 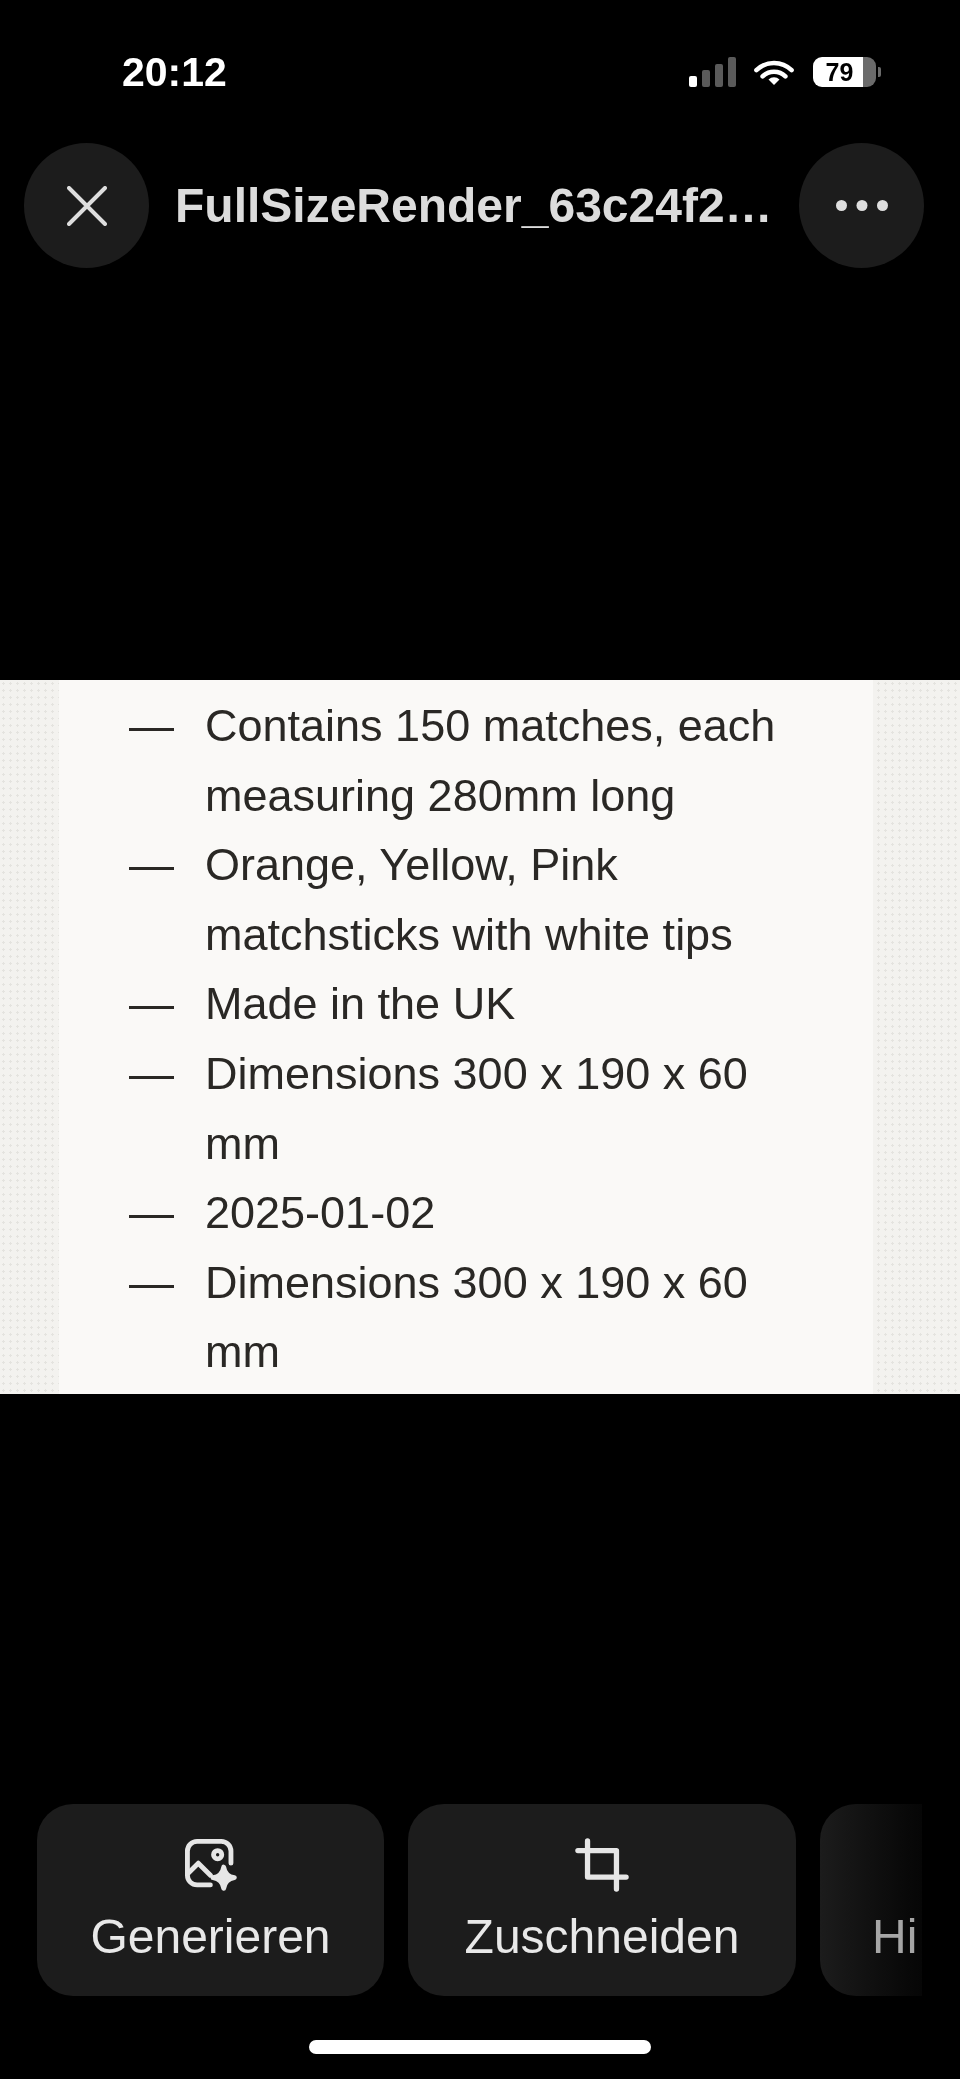 What do you see at coordinates (210, 1900) in the screenshot?
I see `generate-button: Generieren` at bounding box center [210, 1900].